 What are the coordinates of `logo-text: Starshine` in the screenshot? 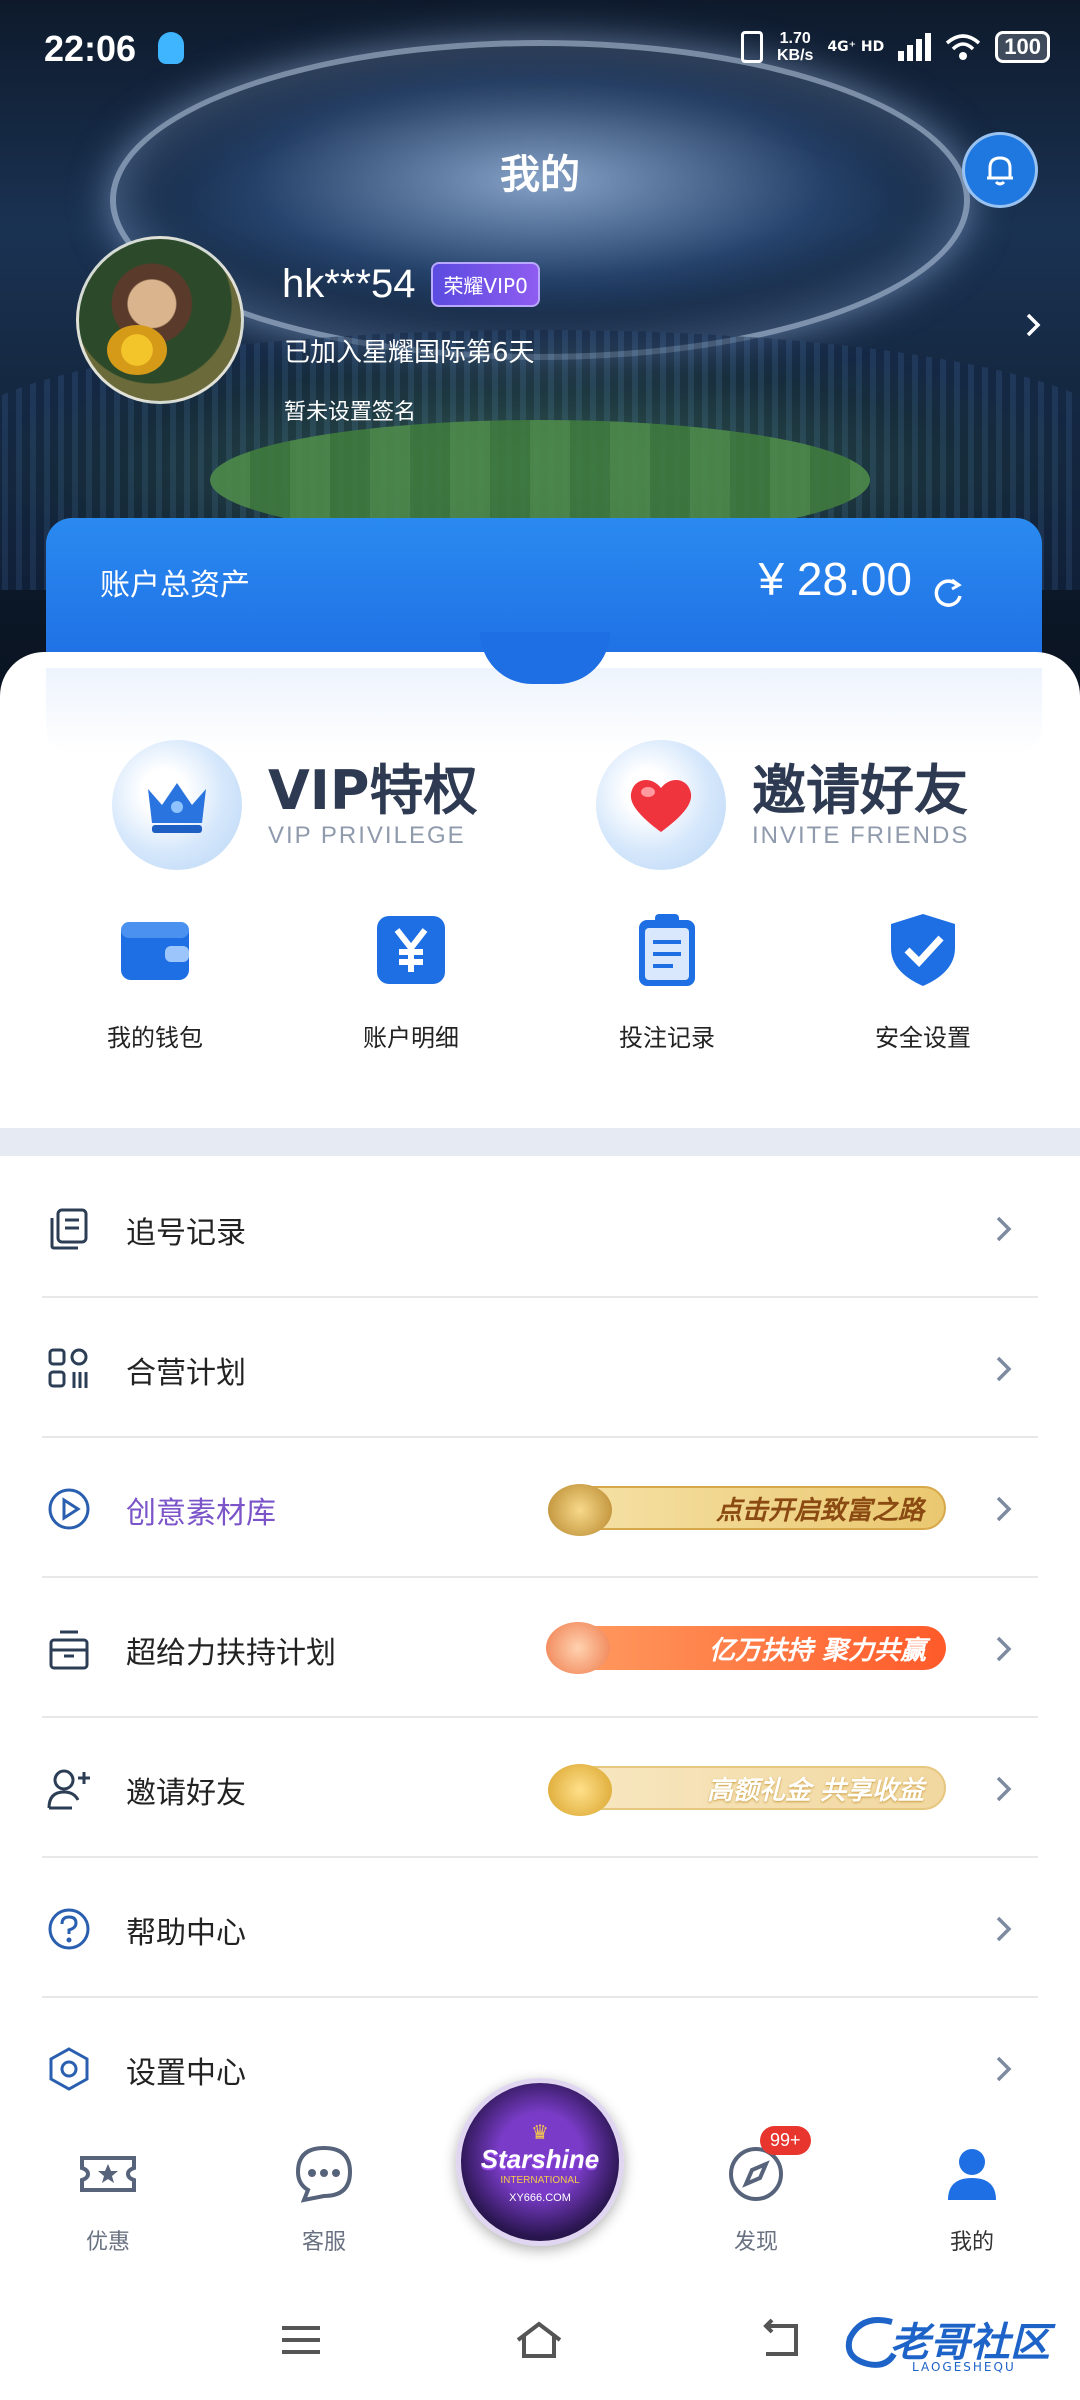 It's located at (540, 2159).